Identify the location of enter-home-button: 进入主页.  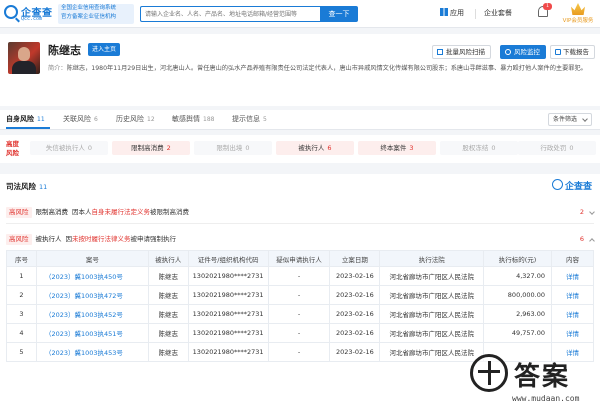
(104, 49).